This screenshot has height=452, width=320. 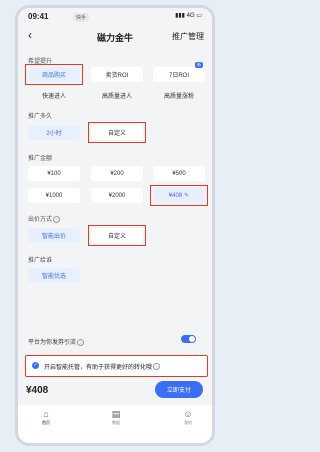 What do you see at coordinates (37, 390) in the screenshot?
I see `total-price: ¥408` at bounding box center [37, 390].